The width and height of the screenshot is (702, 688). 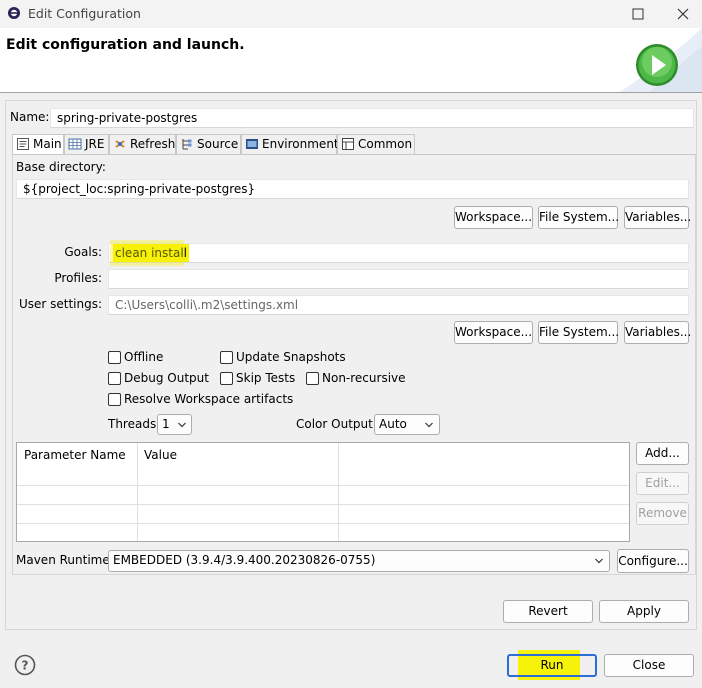 I want to click on base-directory-label: Base directory:, so click(x=61, y=167).